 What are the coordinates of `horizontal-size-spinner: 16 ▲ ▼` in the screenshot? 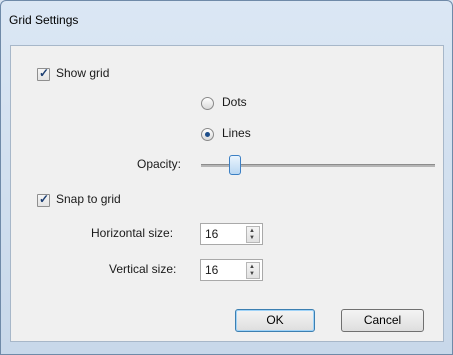 It's located at (231, 234).